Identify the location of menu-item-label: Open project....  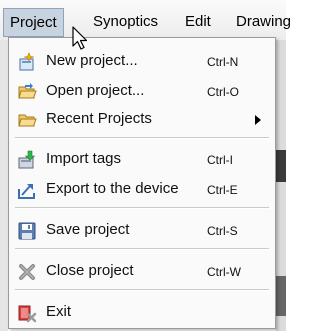
(95, 90).